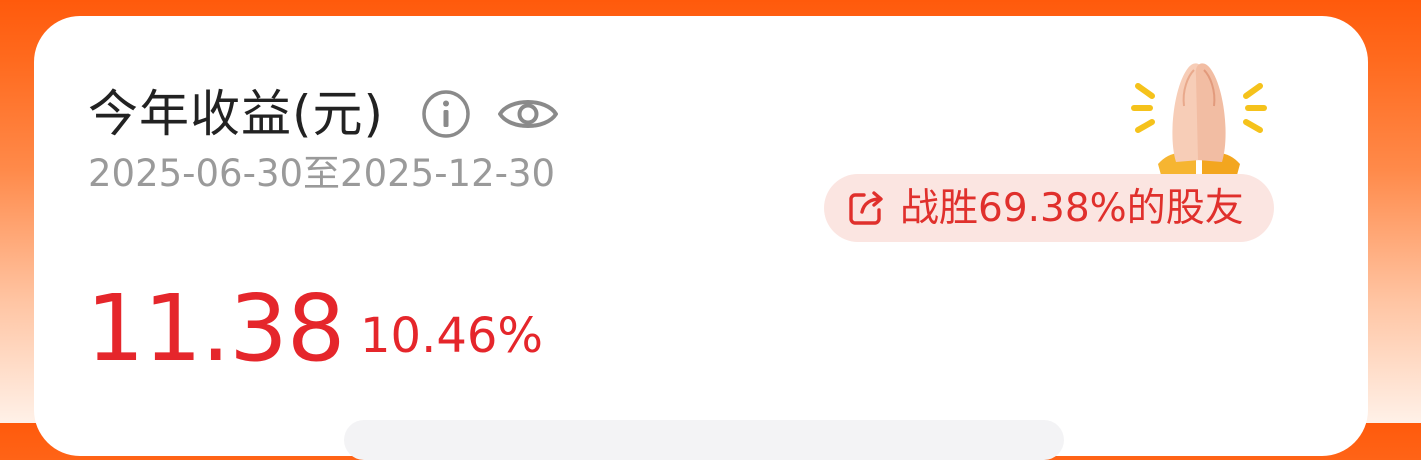  I want to click on beat-percentile-badge: 战胜69.38%的股友, so click(1049, 208).